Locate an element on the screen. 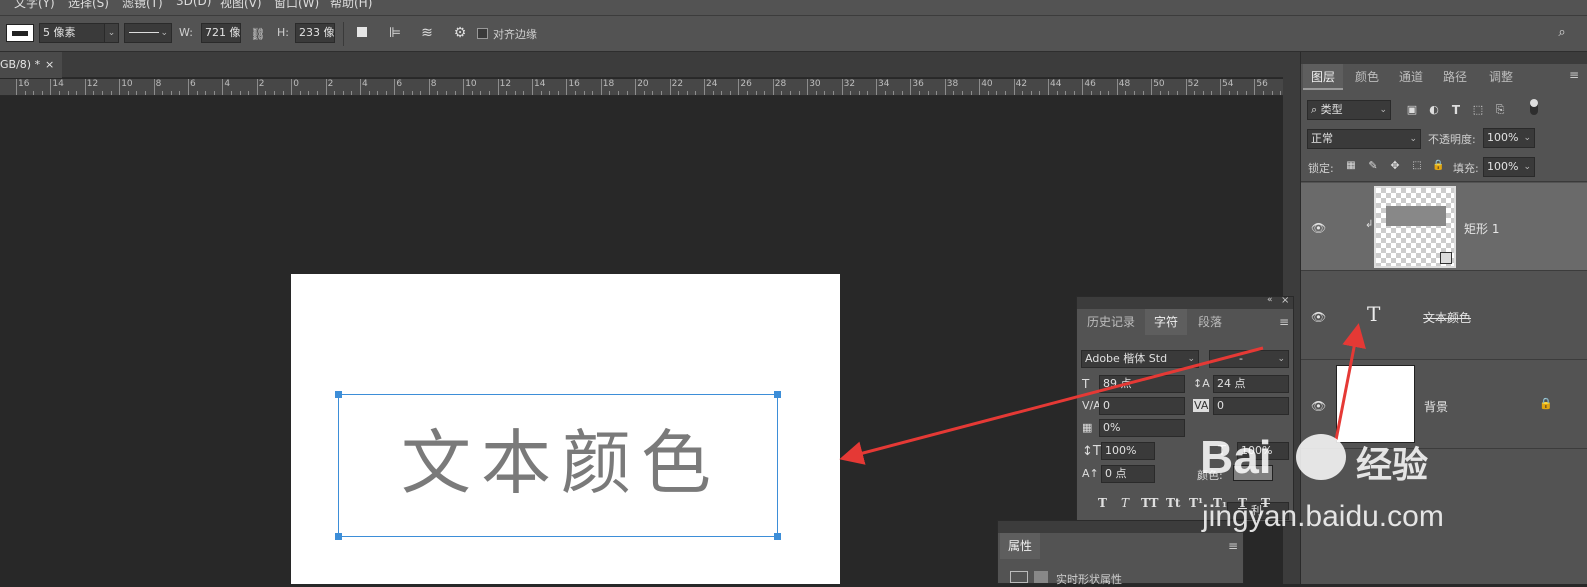  watermark-brand-suffix: 经验 is located at coordinates (1392, 465).